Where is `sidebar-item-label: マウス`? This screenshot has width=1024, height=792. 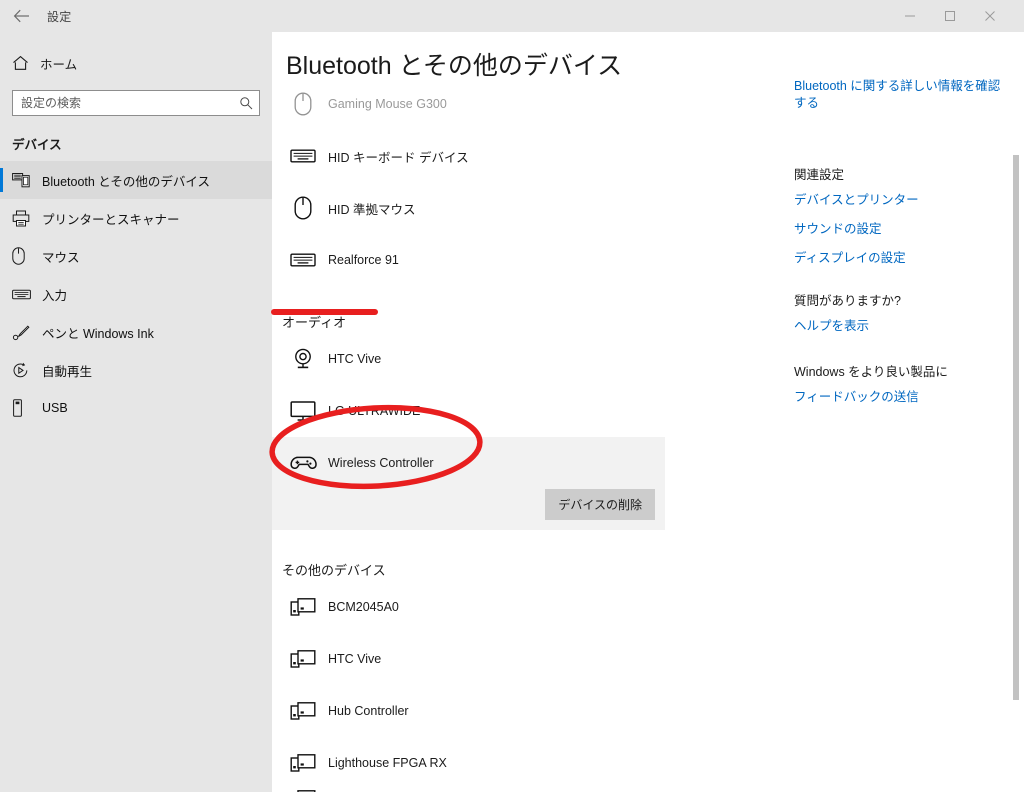
sidebar-item-label: マウス is located at coordinates (61, 257).